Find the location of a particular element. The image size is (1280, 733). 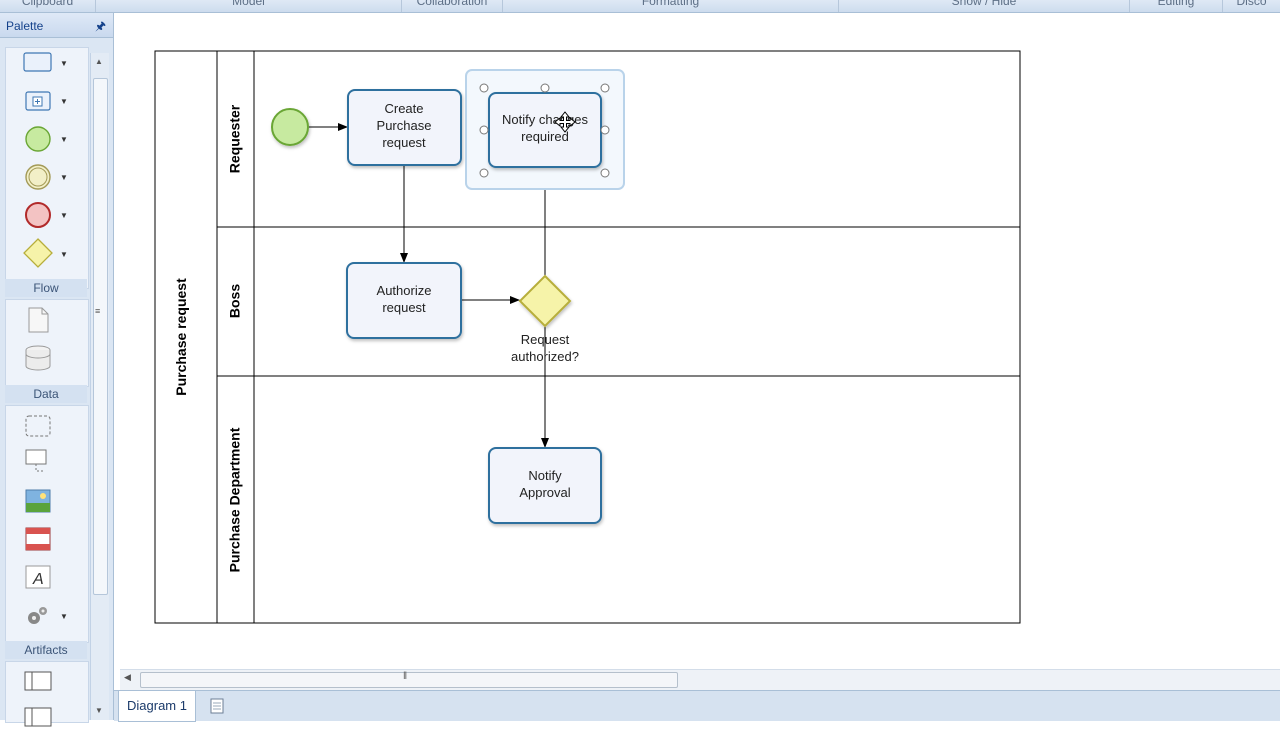

custom-shape-tool-icon is located at coordinates (38, 615).